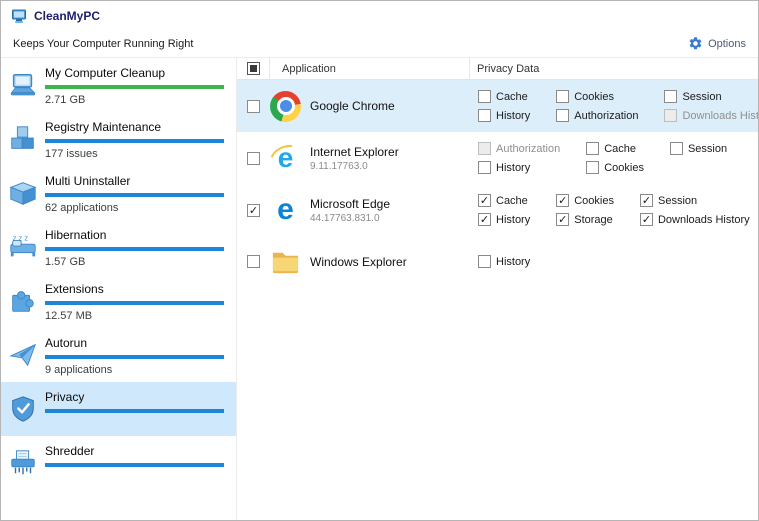  What do you see at coordinates (513, 115) in the screenshot?
I see `option-label: History` at bounding box center [513, 115].